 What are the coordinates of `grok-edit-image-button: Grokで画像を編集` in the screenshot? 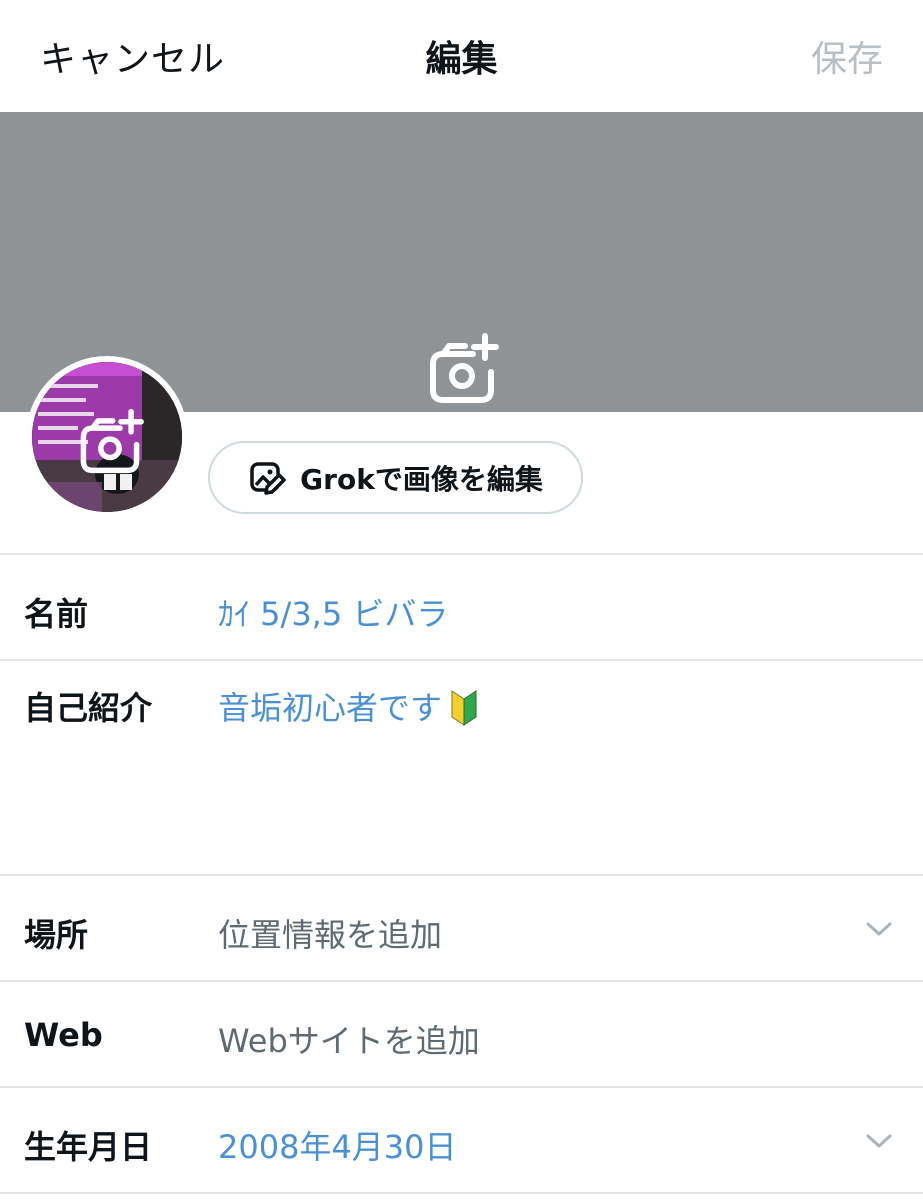 It's located at (395, 477).